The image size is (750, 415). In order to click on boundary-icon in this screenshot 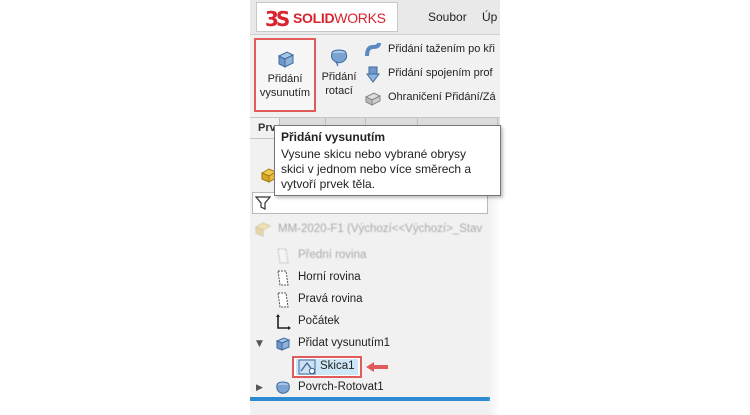, I will do `click(373, 99)`.